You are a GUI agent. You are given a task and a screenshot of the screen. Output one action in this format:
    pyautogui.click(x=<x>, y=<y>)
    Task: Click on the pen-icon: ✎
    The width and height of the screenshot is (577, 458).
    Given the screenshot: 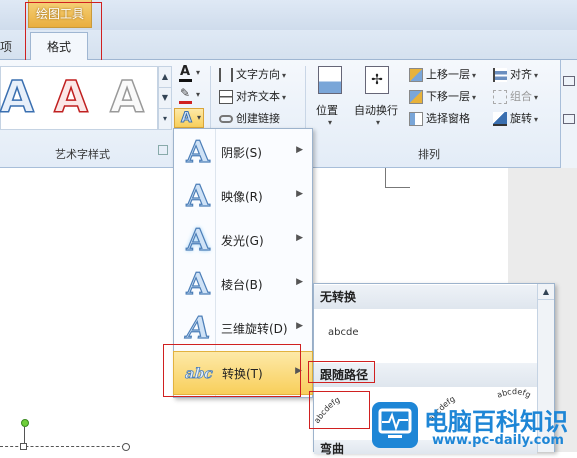 What is the action you would take?
    pyautogui.click(x=185, y=93)
    